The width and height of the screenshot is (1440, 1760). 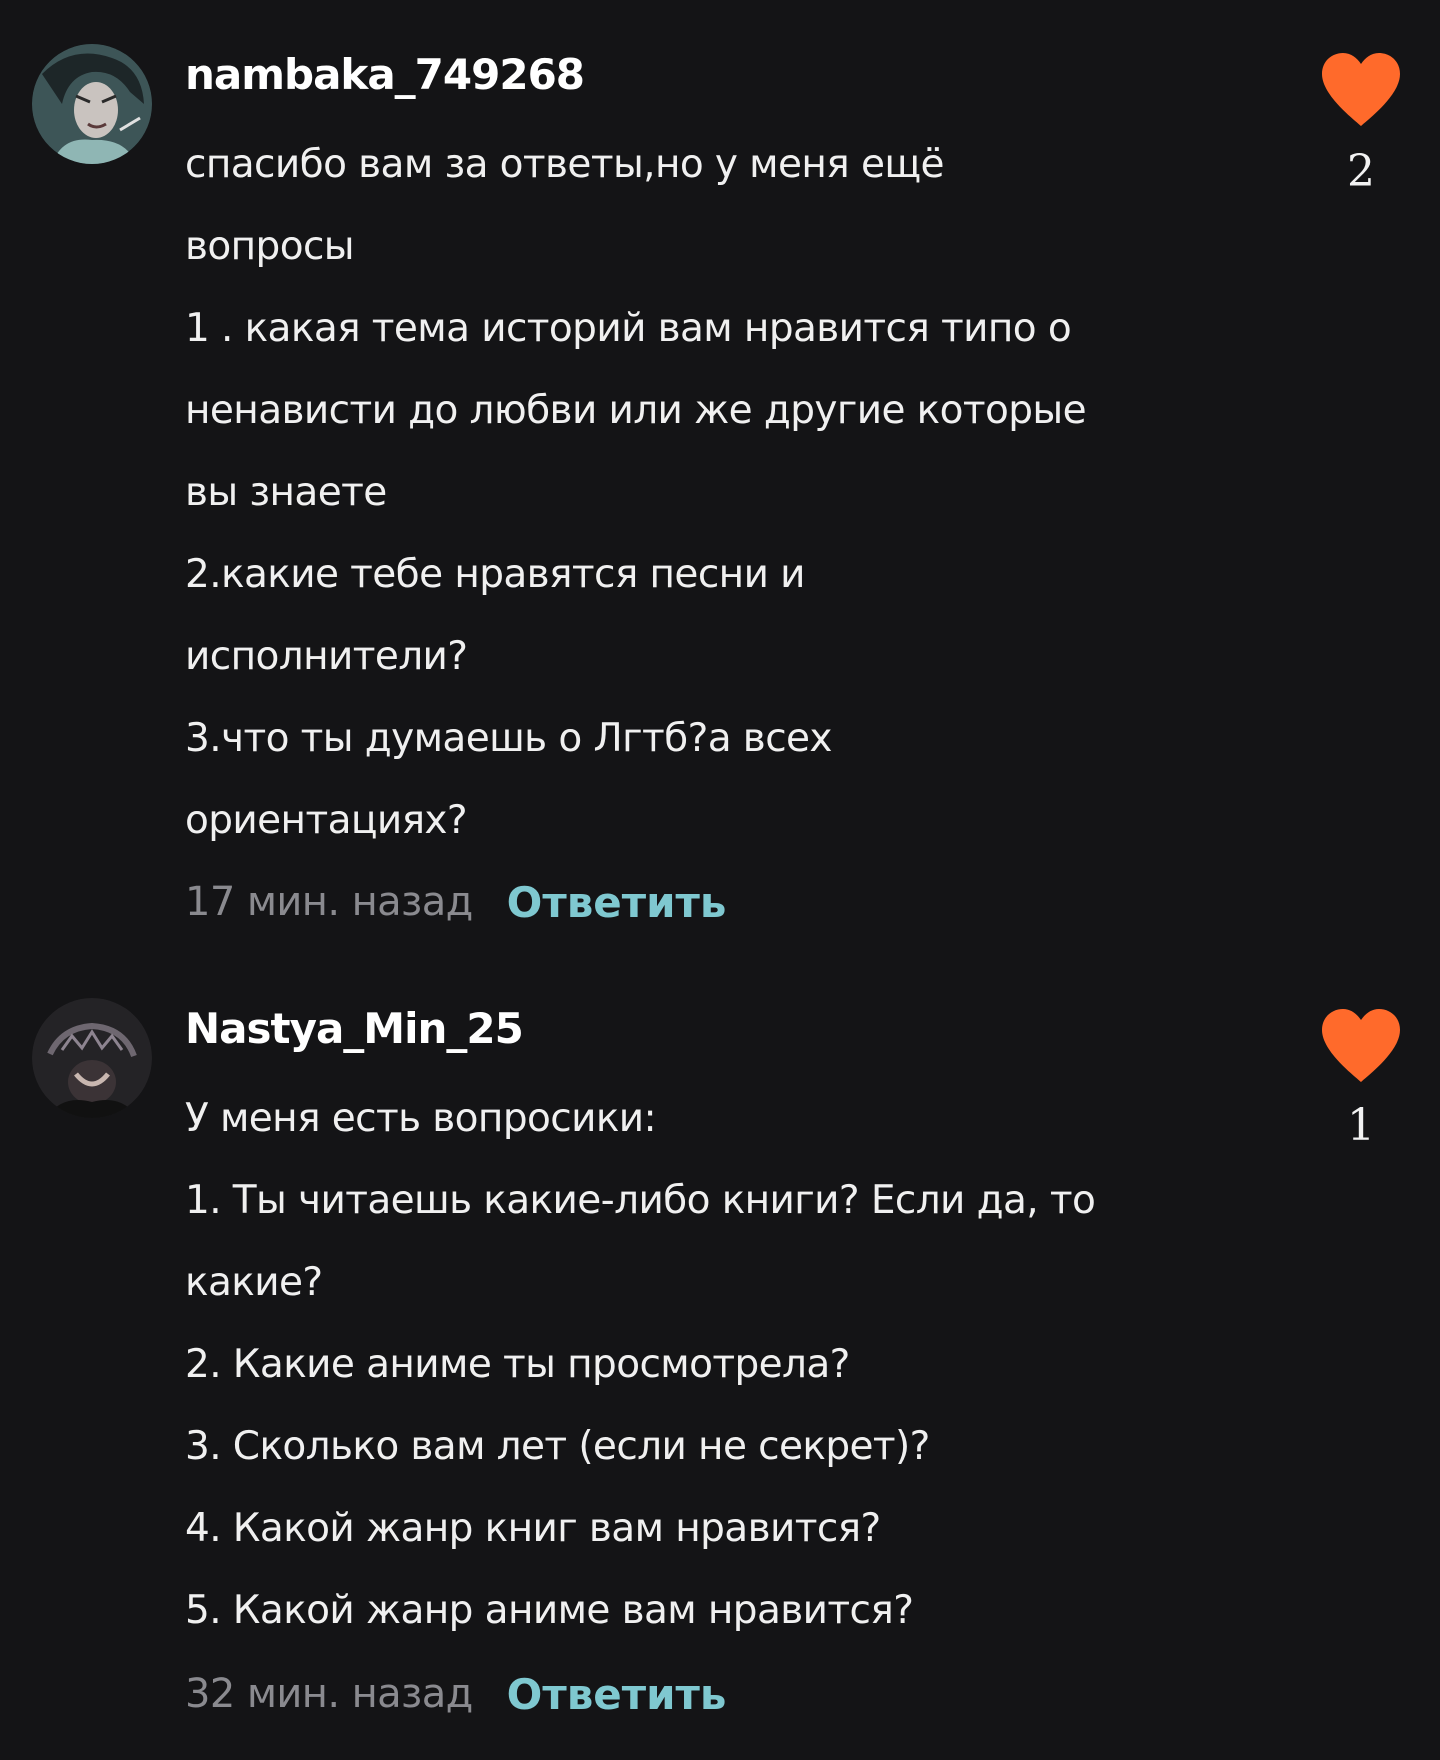 What do you see at coordinates (421, 1118) in the screenshot?
I see `comment-text-line: У меня есть вопросики:` at bounding box center [421, 1118].